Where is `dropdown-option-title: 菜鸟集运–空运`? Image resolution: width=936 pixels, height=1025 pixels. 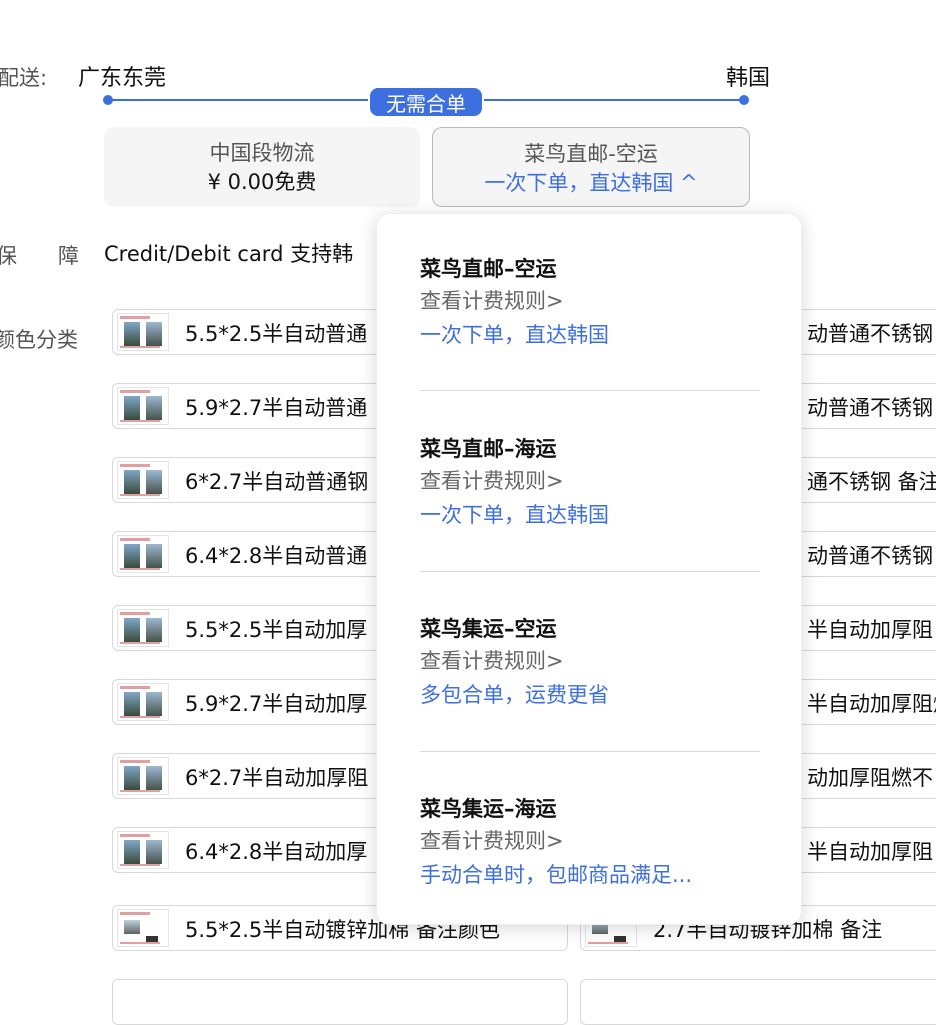 dropdown-option-title: 菜鸟集运–空运 is located at coordinates (488, 629).